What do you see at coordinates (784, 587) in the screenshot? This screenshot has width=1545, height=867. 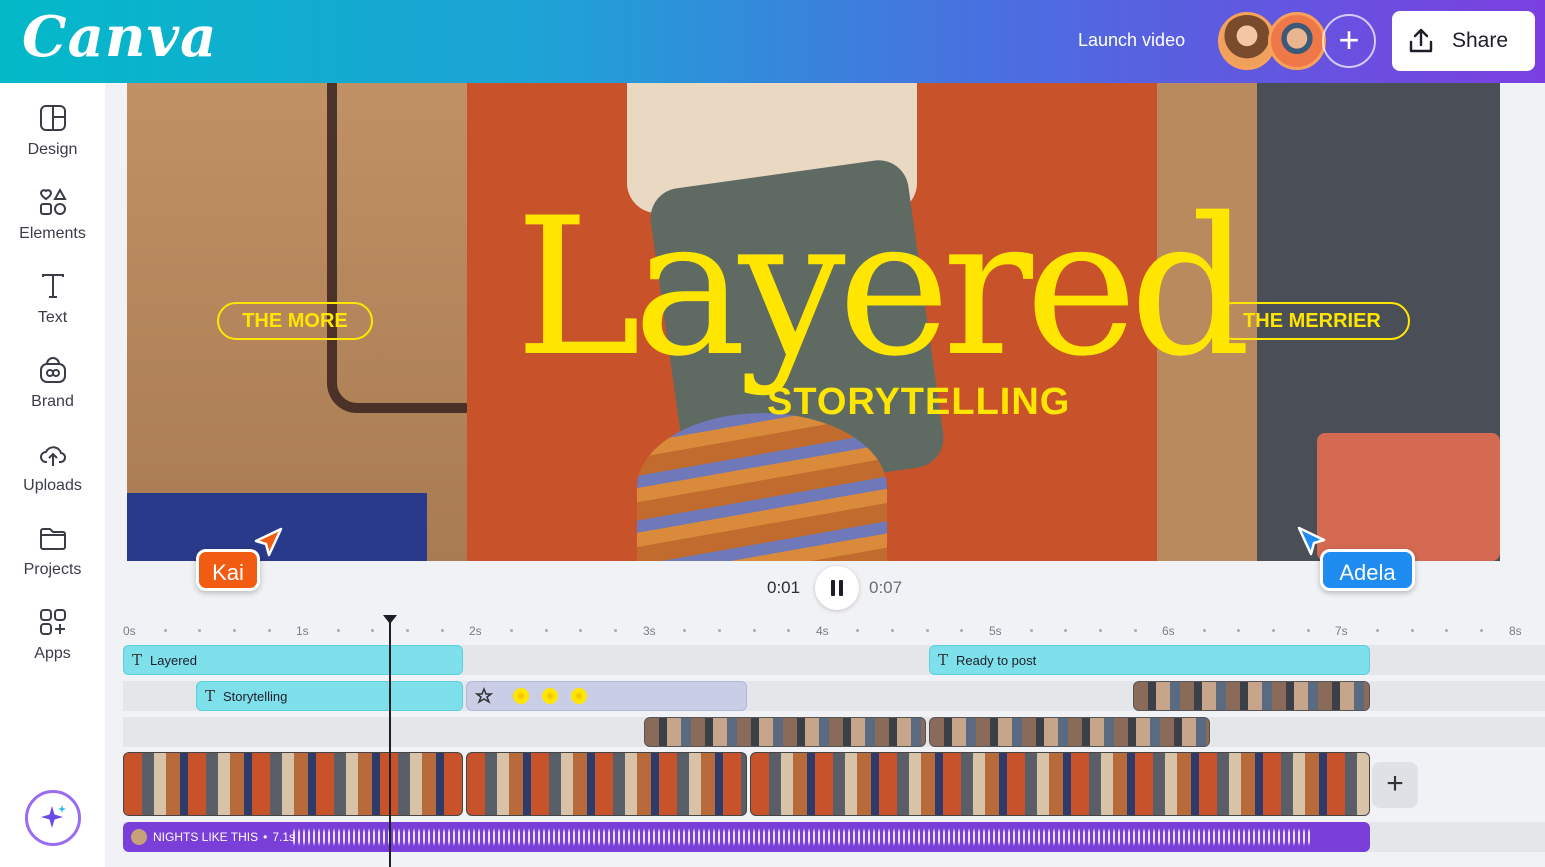 I see `current-time: 0:01` at bounding box center [784, 587].